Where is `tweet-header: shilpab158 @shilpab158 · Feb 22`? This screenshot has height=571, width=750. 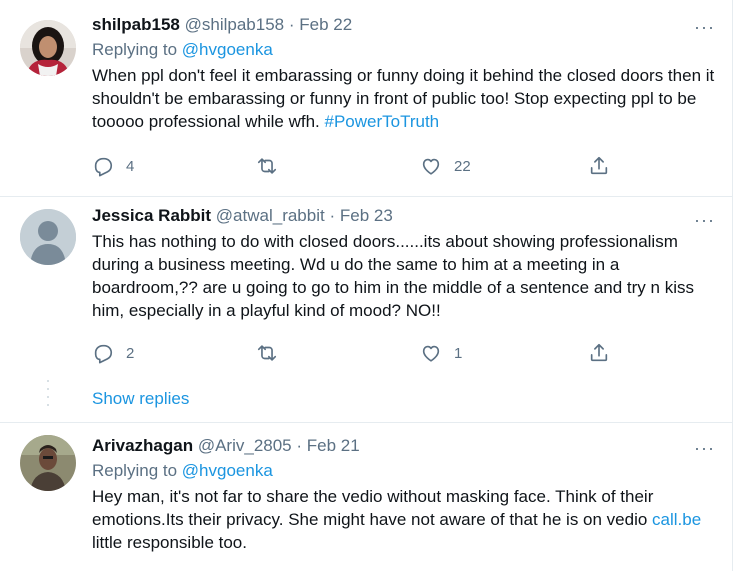
tweet-header: shilpab158 @shilpab158 · Feb 22 is located at coordinates (403, 25).